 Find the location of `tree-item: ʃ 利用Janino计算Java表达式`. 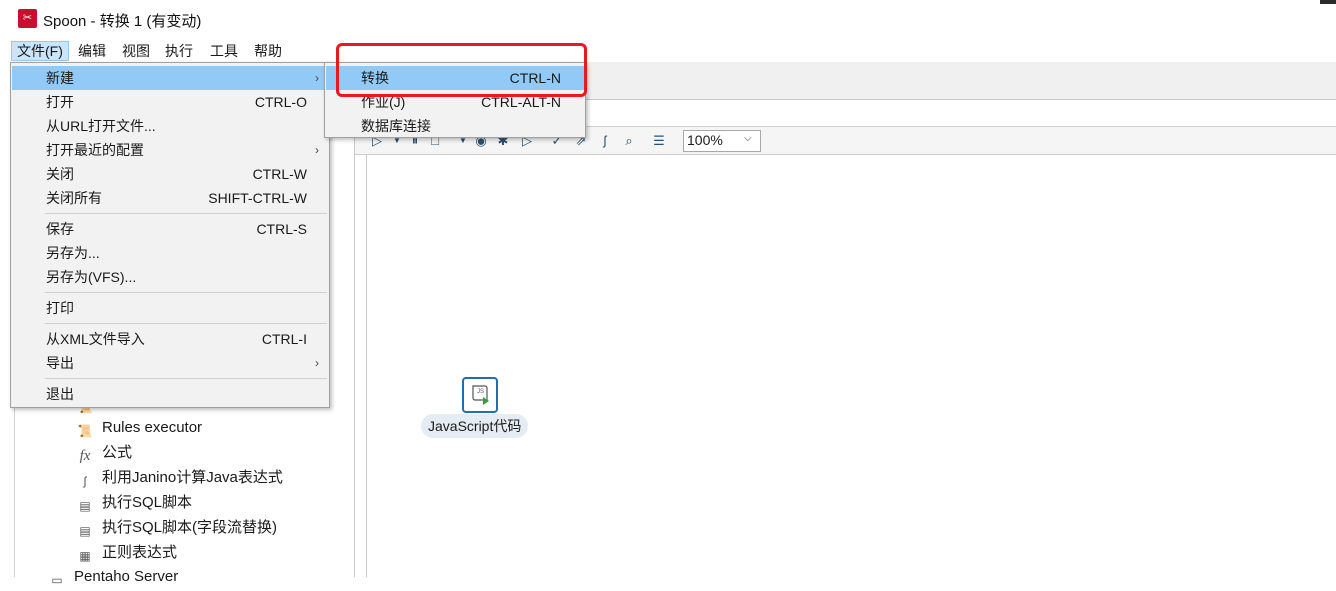

tree-item: ʃ 利用Janino计算Java表达式 is located at coordinates (179, 478).